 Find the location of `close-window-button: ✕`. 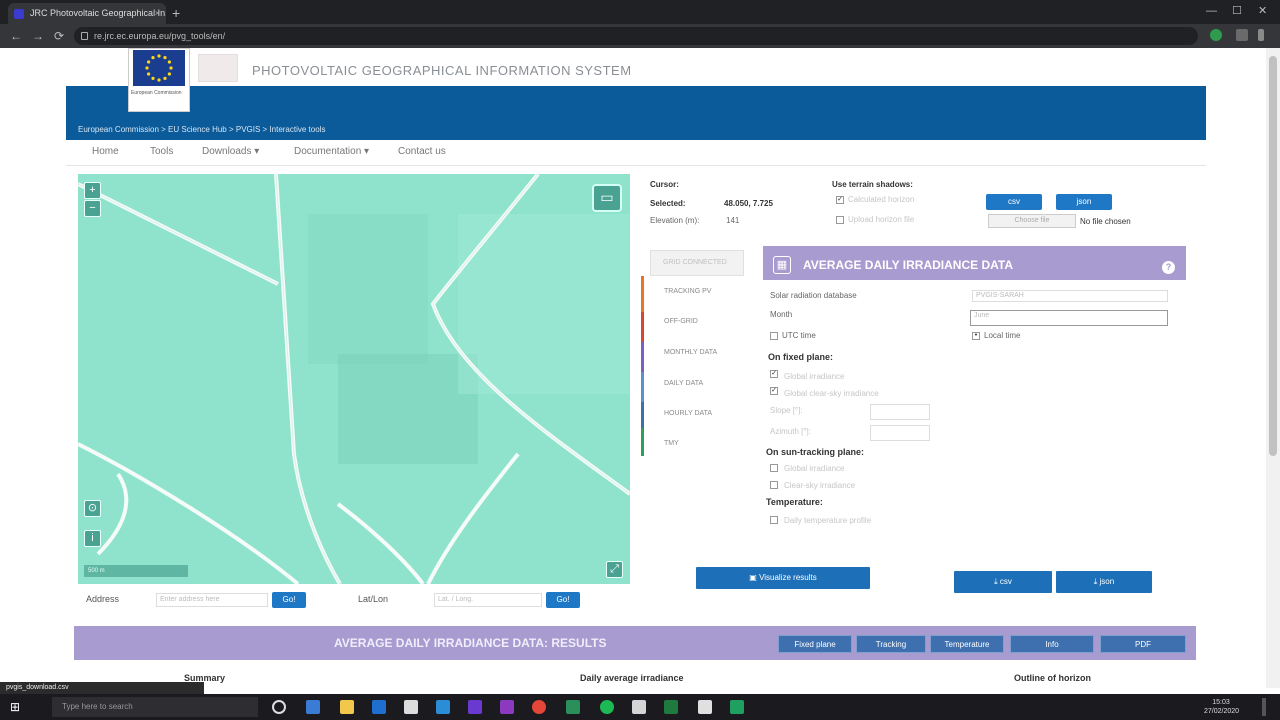

close-window-button: ✕ is located at coordinates (1262, 11).